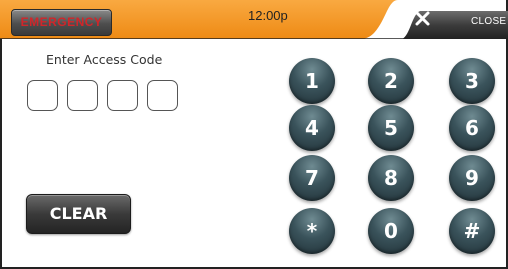  I want to click on keypad-key-9: 9, so click(472, 178).